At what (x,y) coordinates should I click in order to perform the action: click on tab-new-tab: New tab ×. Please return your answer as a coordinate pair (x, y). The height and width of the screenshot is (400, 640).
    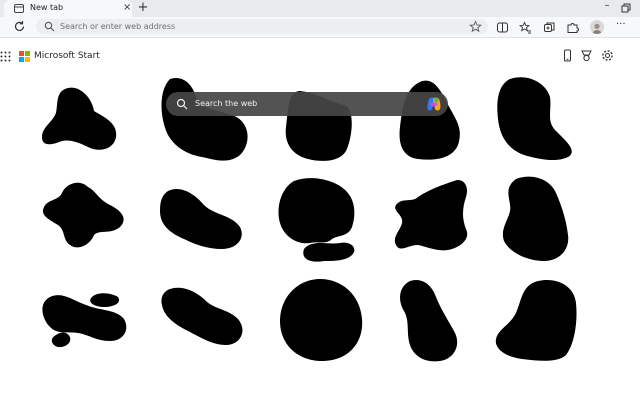
    Looking at the image, I should click on (68, 8).